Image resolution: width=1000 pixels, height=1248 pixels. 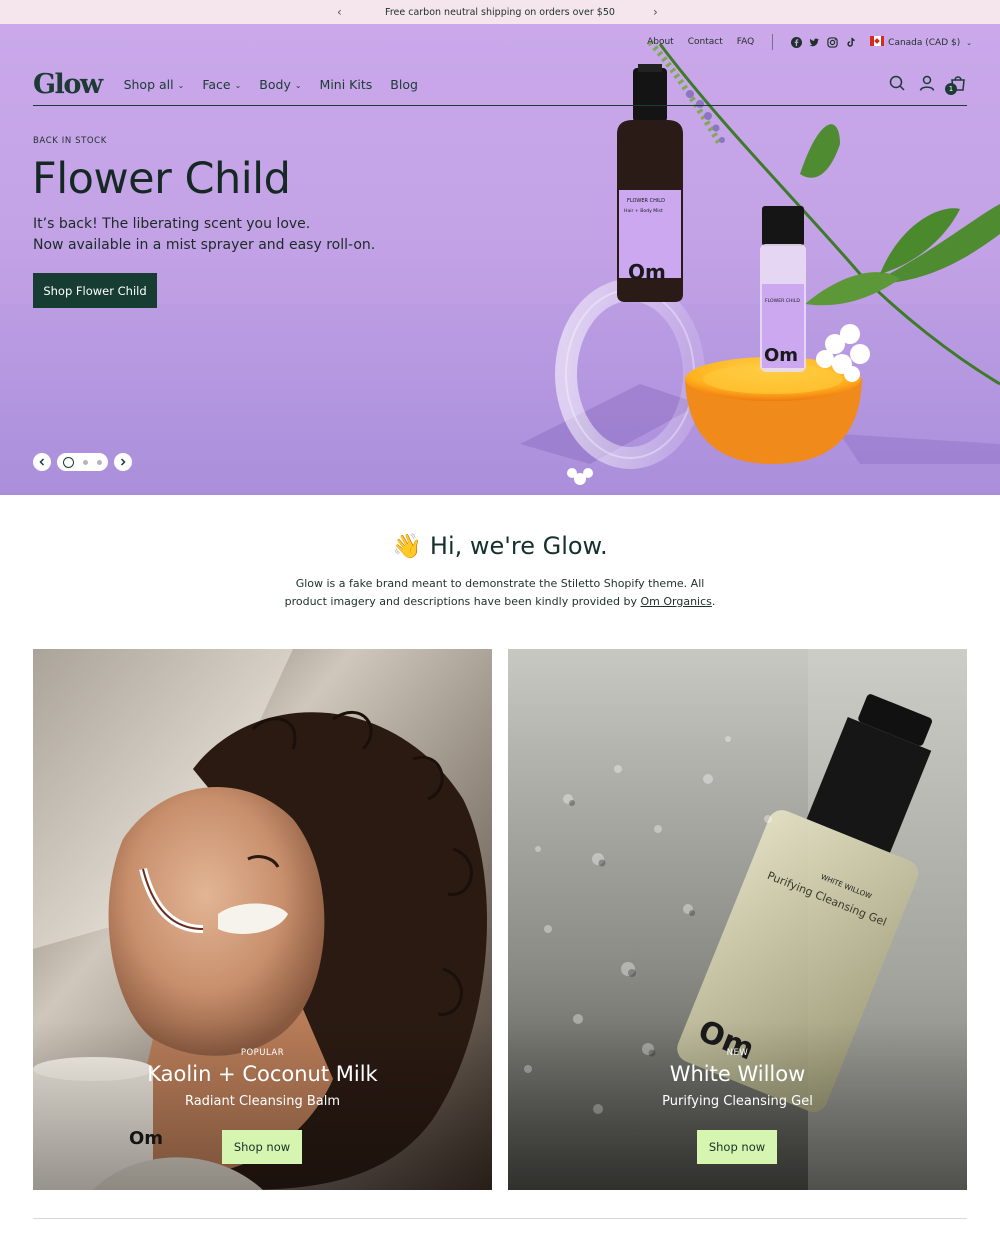 I want to click on currency-label: Canada (CAD $), so click(x=924, y=43).